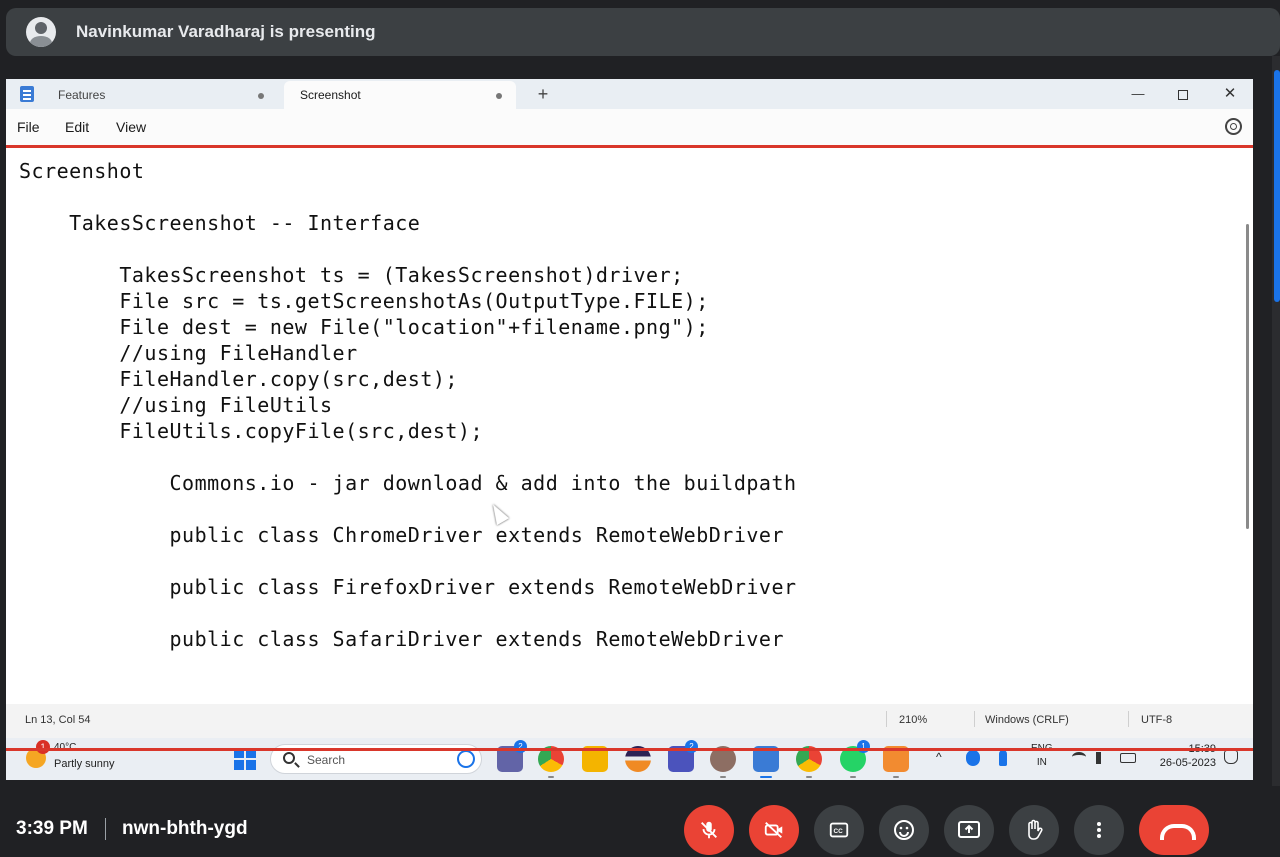 The height and width of the screenshot is (857, 1280). What do you see at coordinates (629, 94) in the screenshot?
I see `notepad-title-bar: Features Screenshot + — ✕` at bounding box center [629, 94].